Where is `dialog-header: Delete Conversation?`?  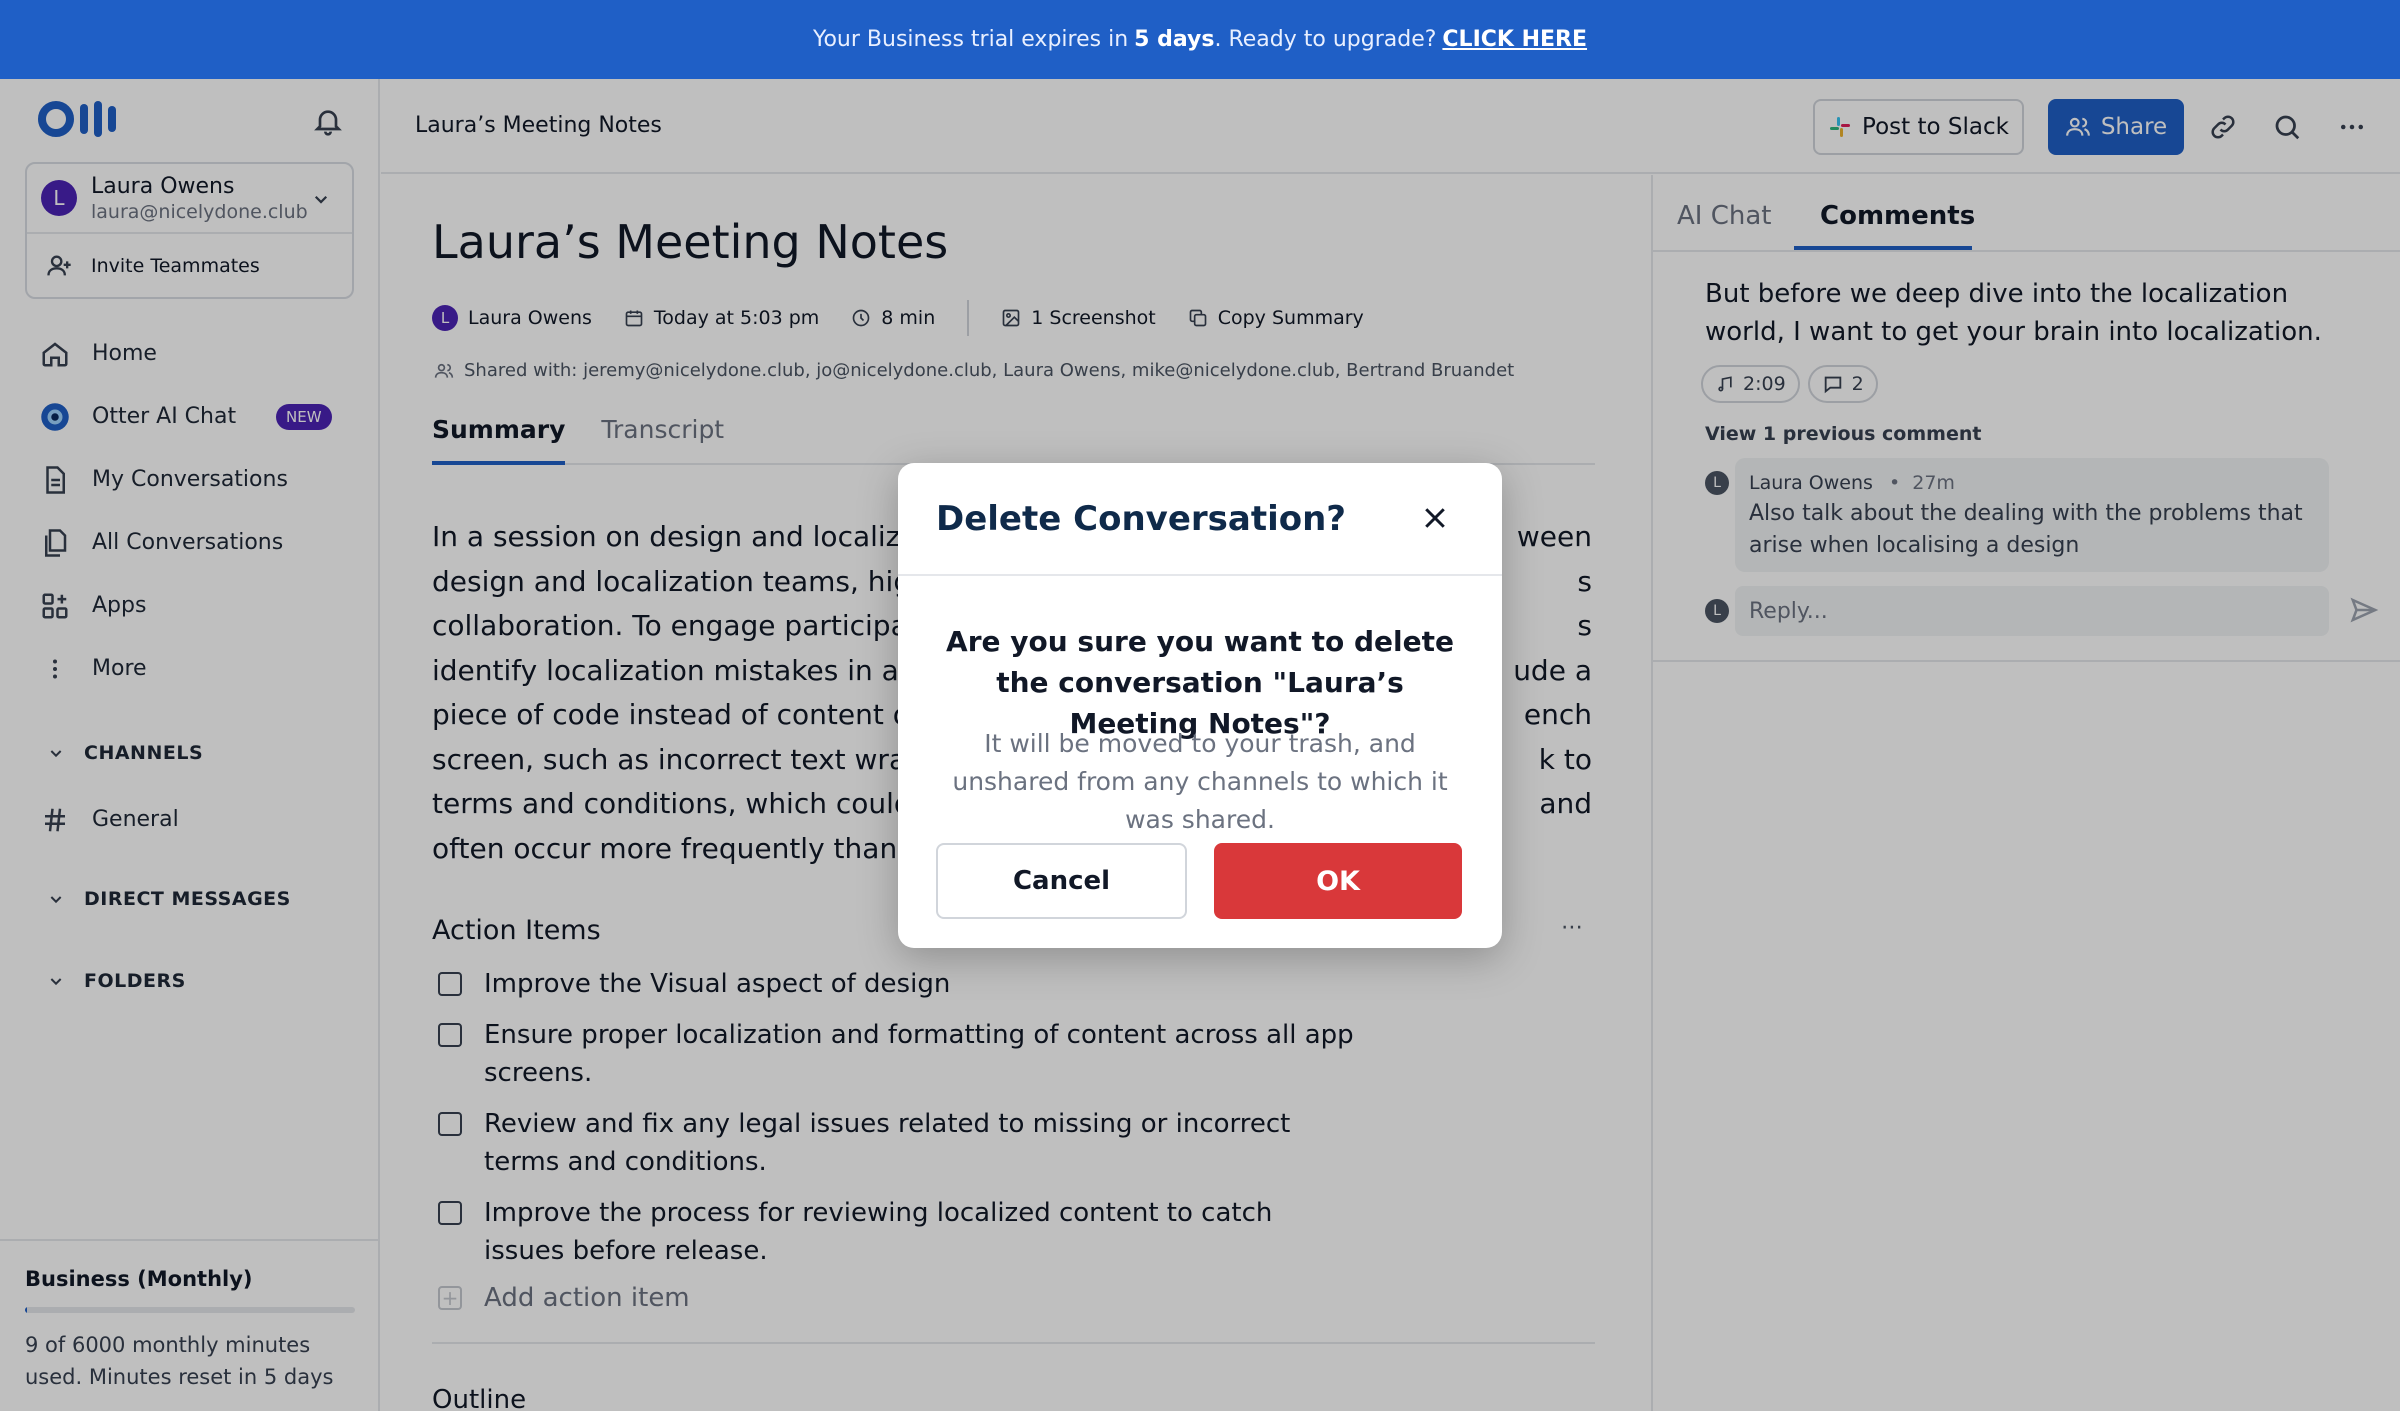
dialog-header: Delete Conversation? is located at coordinates (1200, 519).